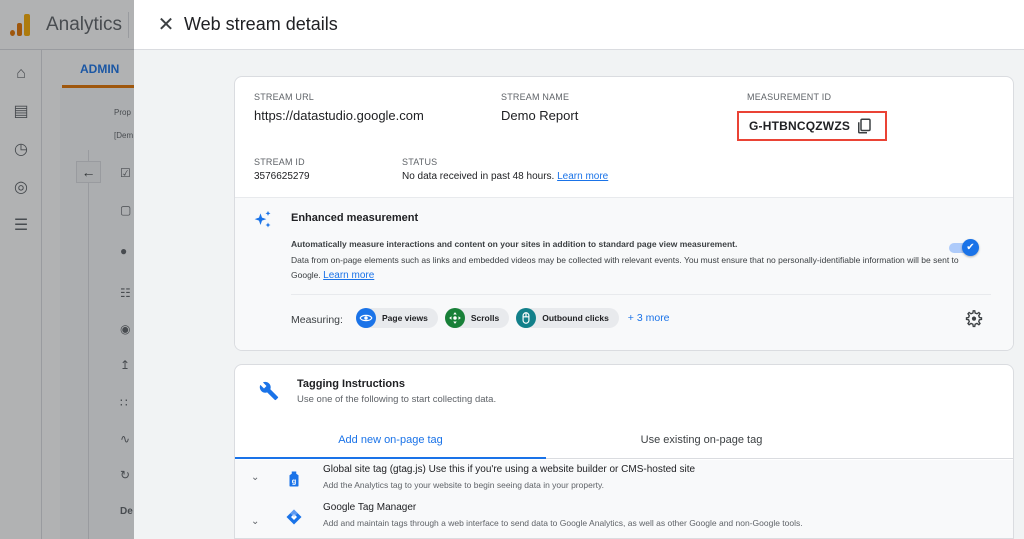  What do you see at coordinates (294, 517) in the screenshot?
I see `tag-manager-icon` at bounding box center [294, 517].